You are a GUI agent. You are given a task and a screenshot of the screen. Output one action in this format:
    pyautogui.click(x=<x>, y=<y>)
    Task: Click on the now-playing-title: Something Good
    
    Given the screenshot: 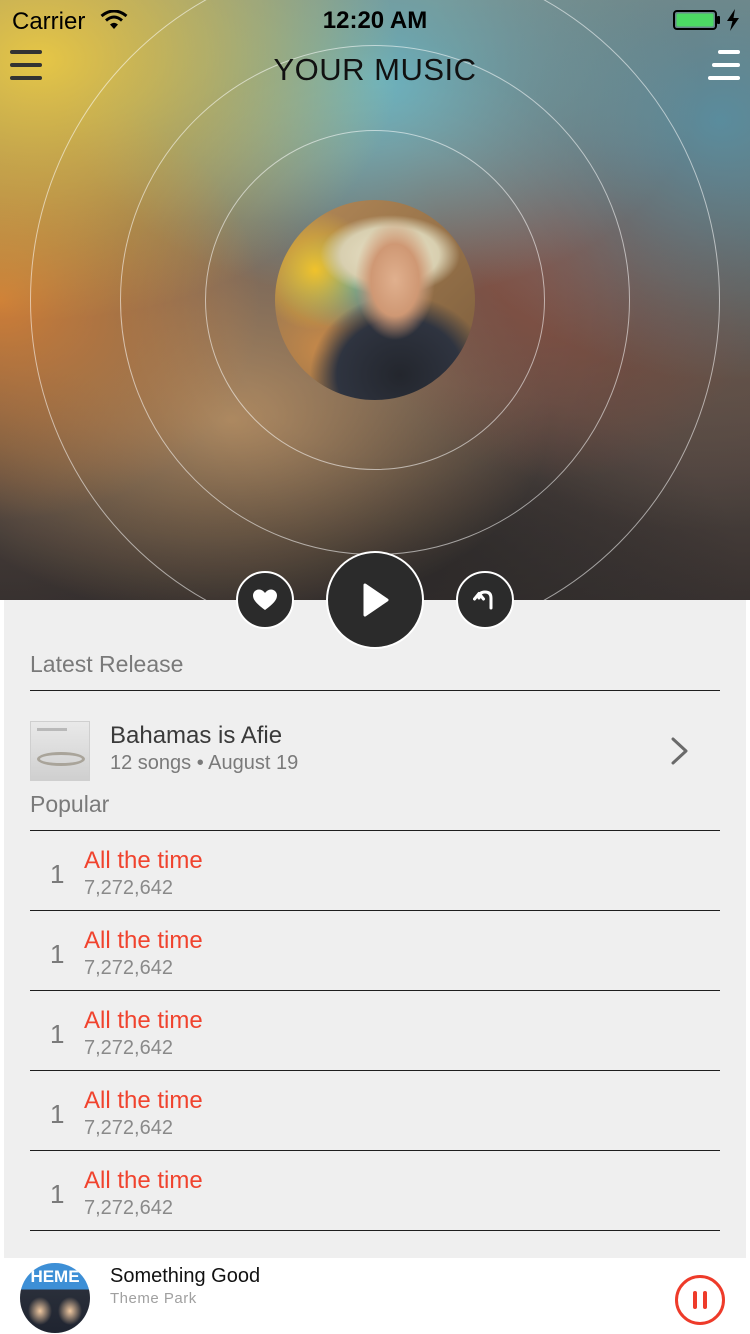 What is the action you would take?
    pyautogui.click(x=185, y=1276)
    